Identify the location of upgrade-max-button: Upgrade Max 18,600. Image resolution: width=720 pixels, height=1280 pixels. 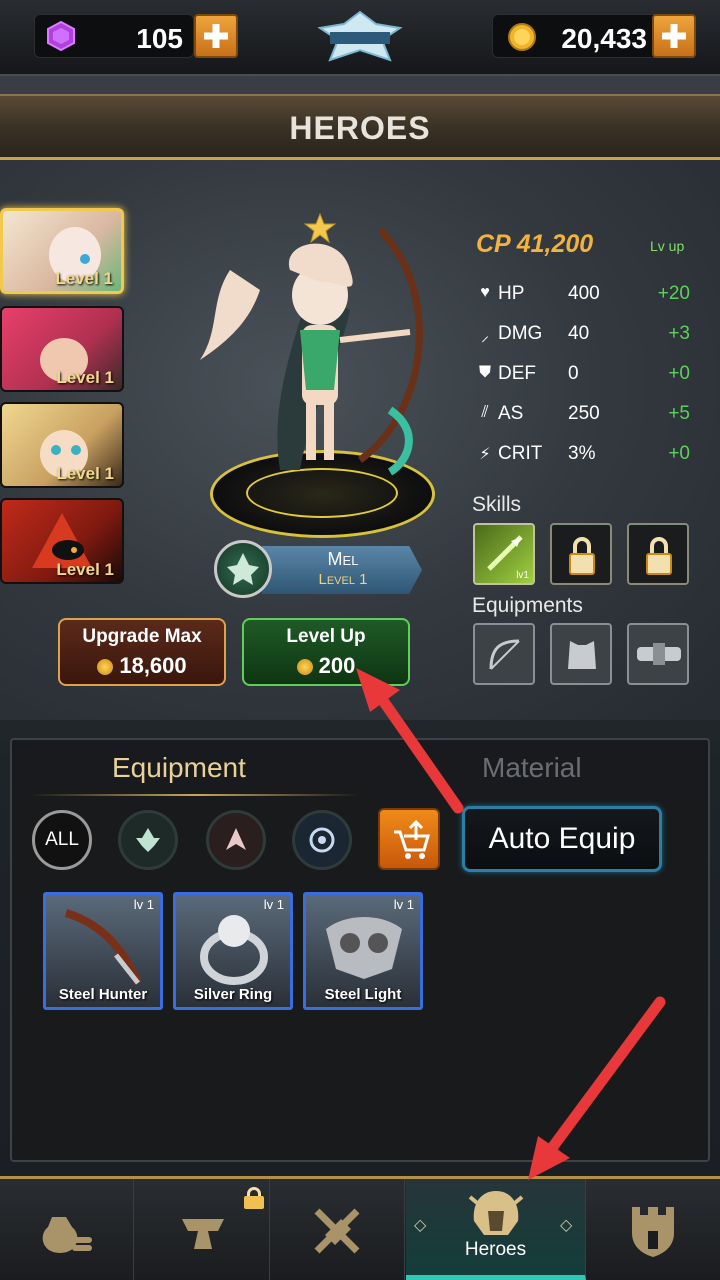
(142, 652).